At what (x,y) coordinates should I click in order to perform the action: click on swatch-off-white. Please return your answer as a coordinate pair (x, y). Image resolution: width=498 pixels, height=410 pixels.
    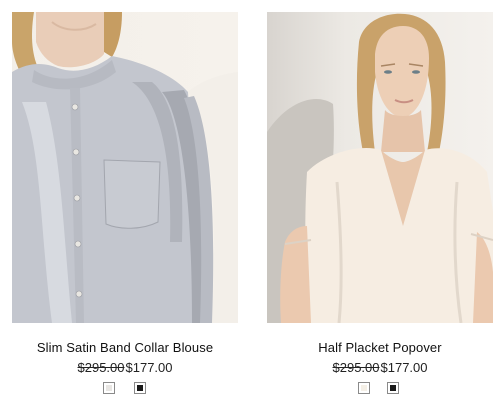
    Looking at the image, I should click on (364, 388).